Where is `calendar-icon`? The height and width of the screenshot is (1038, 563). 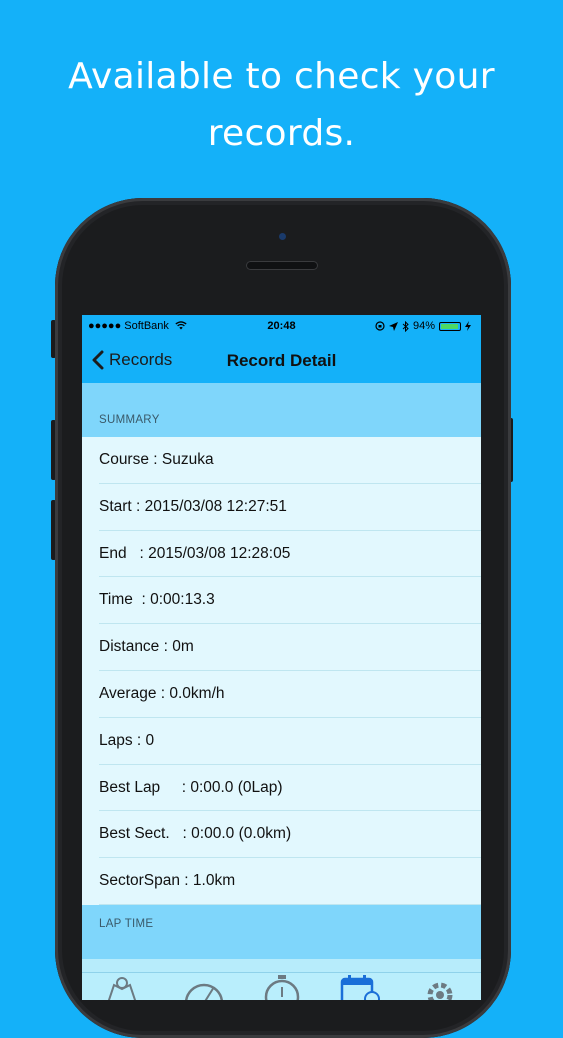 calendar-icon is located at coordinates (360, 987).